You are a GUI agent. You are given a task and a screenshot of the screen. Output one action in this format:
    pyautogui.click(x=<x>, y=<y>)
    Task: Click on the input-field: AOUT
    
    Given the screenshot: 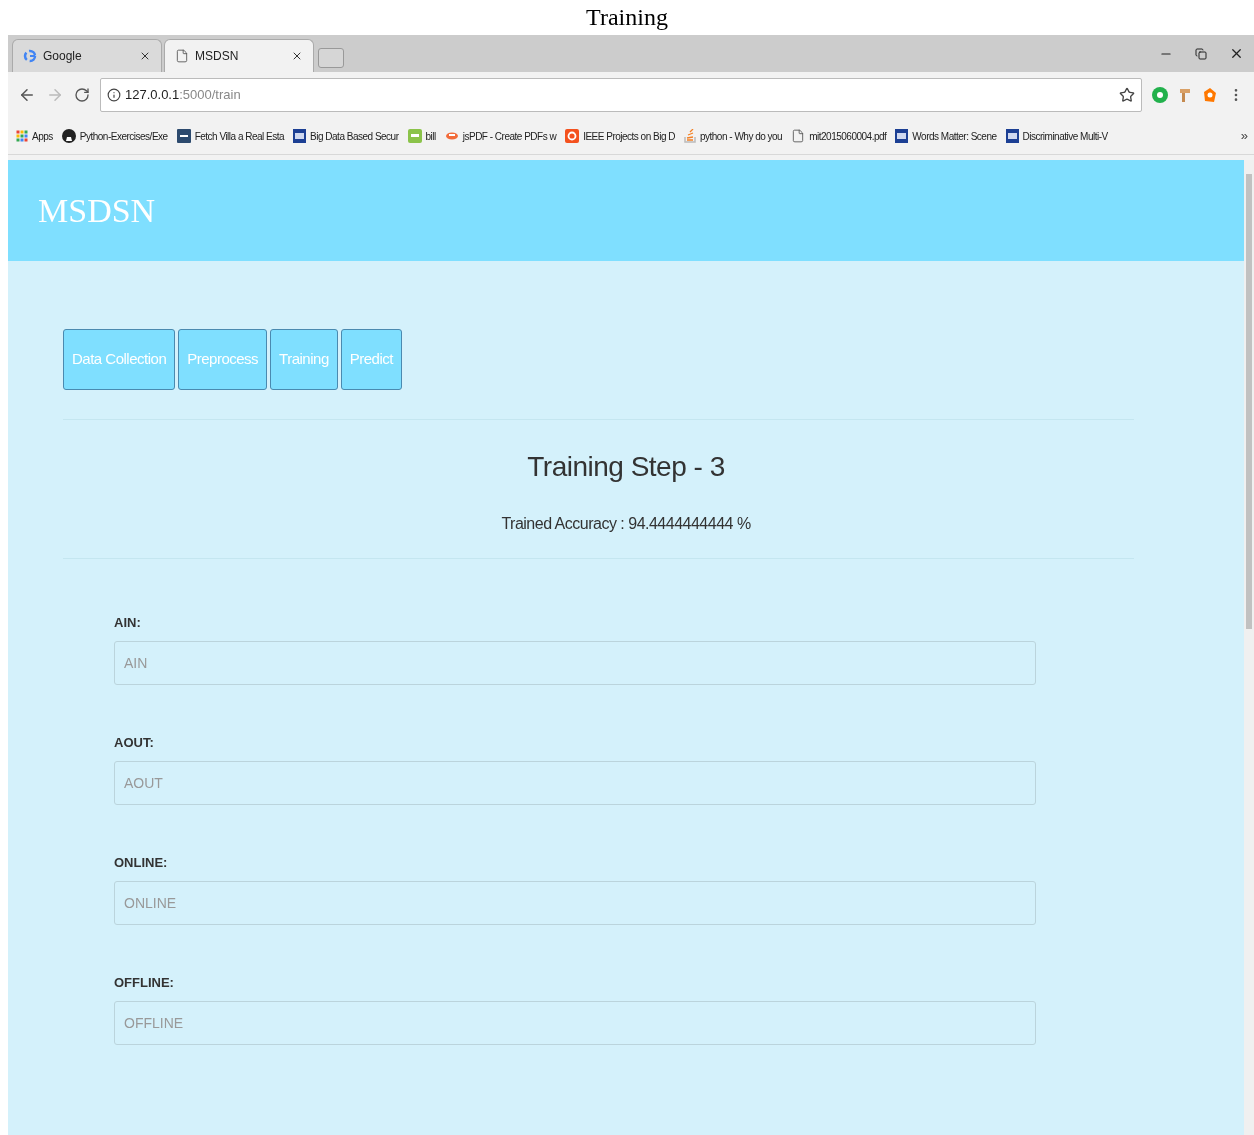 What is the action you would take?
    pyautogui.click(x=575, y=783)
    